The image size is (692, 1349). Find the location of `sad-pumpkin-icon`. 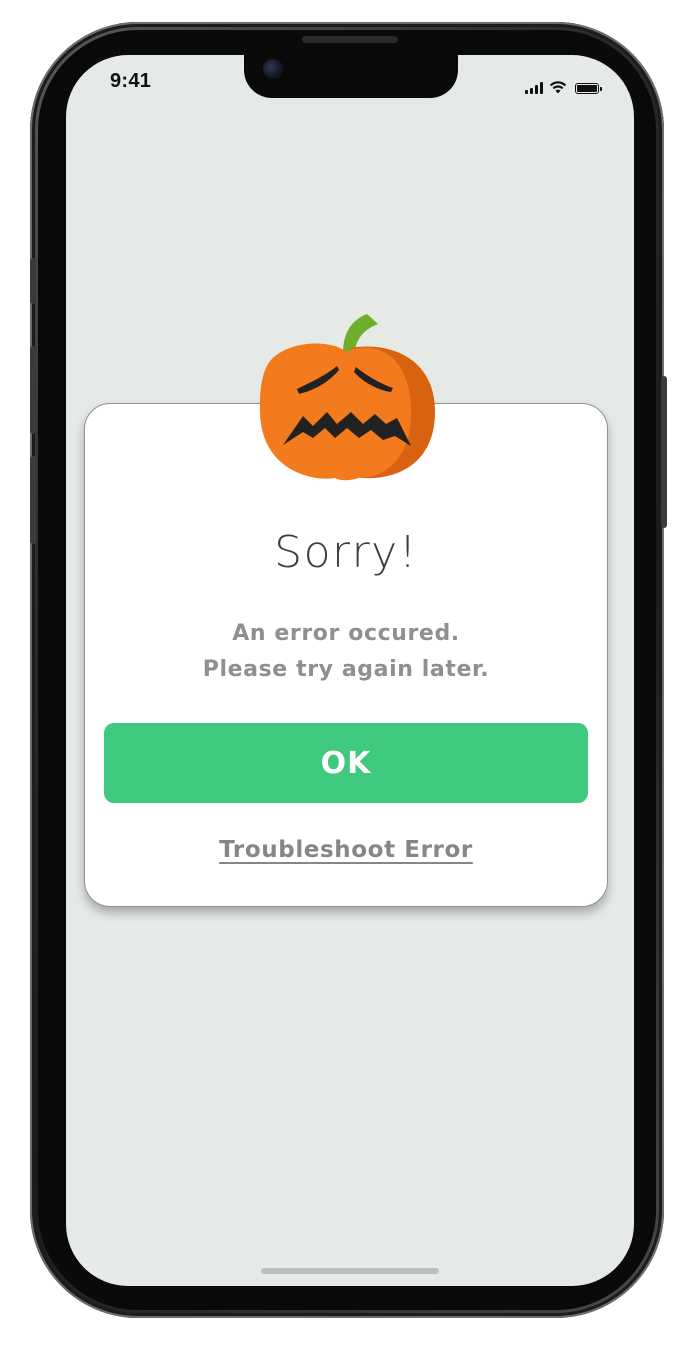

sad-pumpkin-icon is located at coordinates (347, 397).